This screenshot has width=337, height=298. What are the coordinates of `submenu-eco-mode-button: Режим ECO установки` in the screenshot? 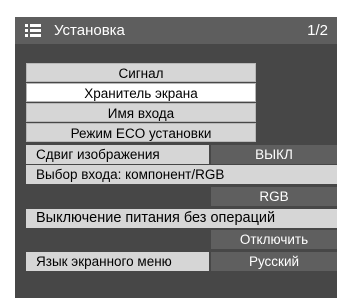 It's located at (141, 132).